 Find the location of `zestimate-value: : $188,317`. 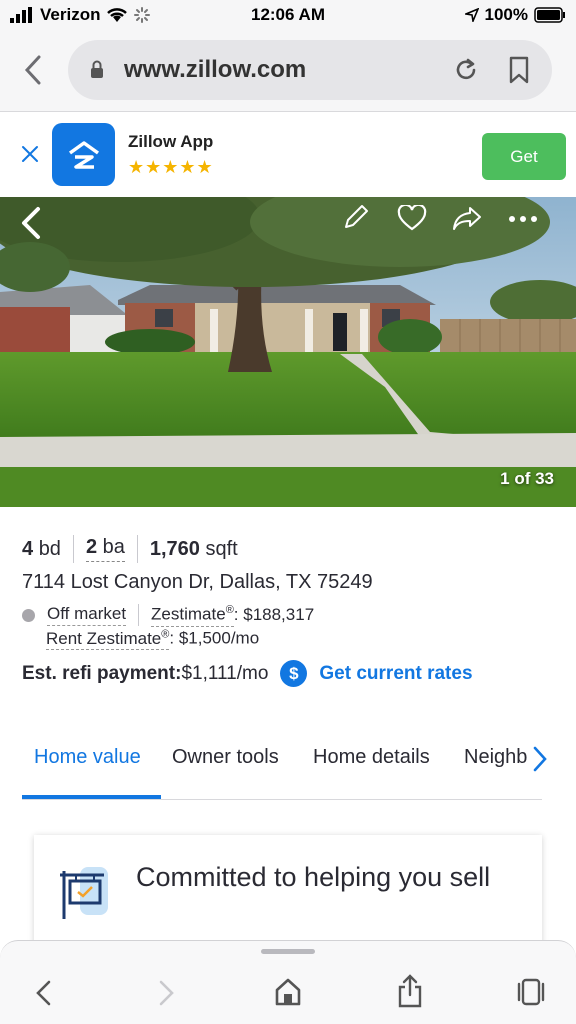

zestimate-value: : $188,317 is located at coordinates (274, 615).